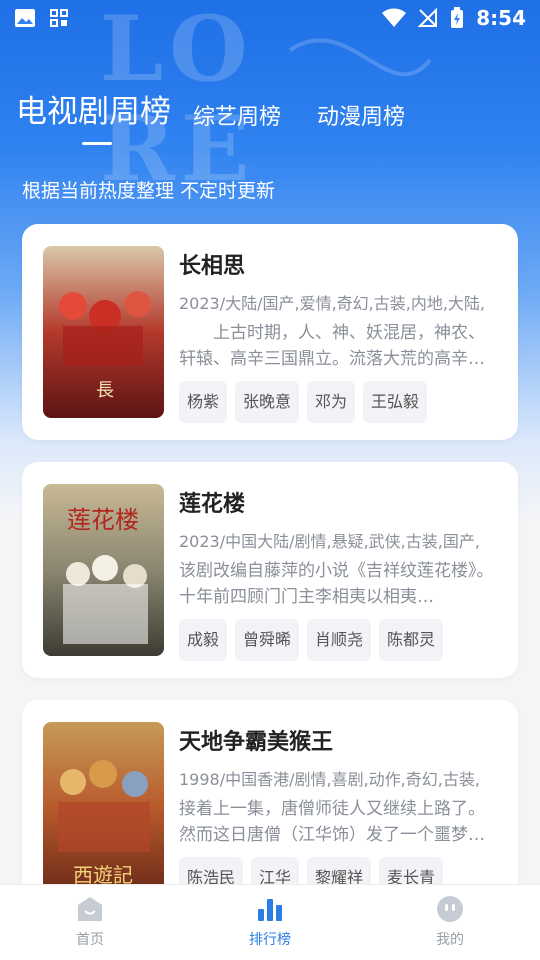  I want to click on nav-label: 排行榜, so click(270, 940).